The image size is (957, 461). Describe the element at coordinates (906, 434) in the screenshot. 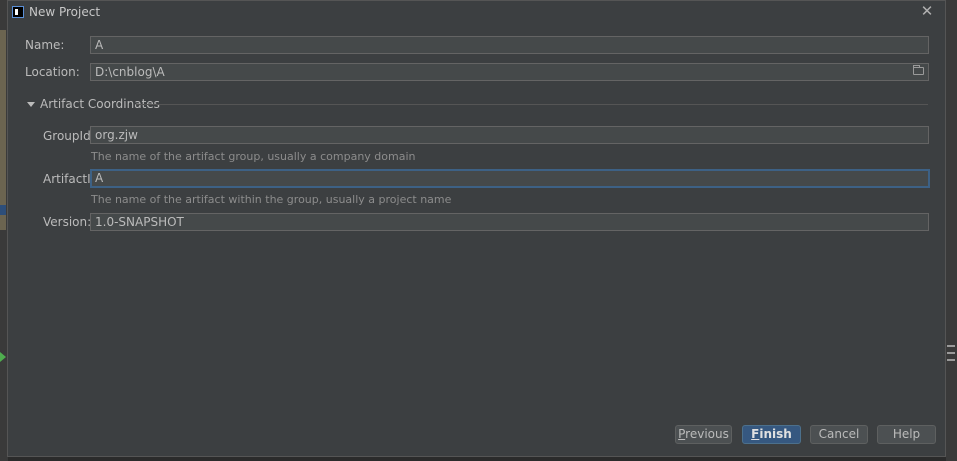

I see `help-button: Help` at that location.